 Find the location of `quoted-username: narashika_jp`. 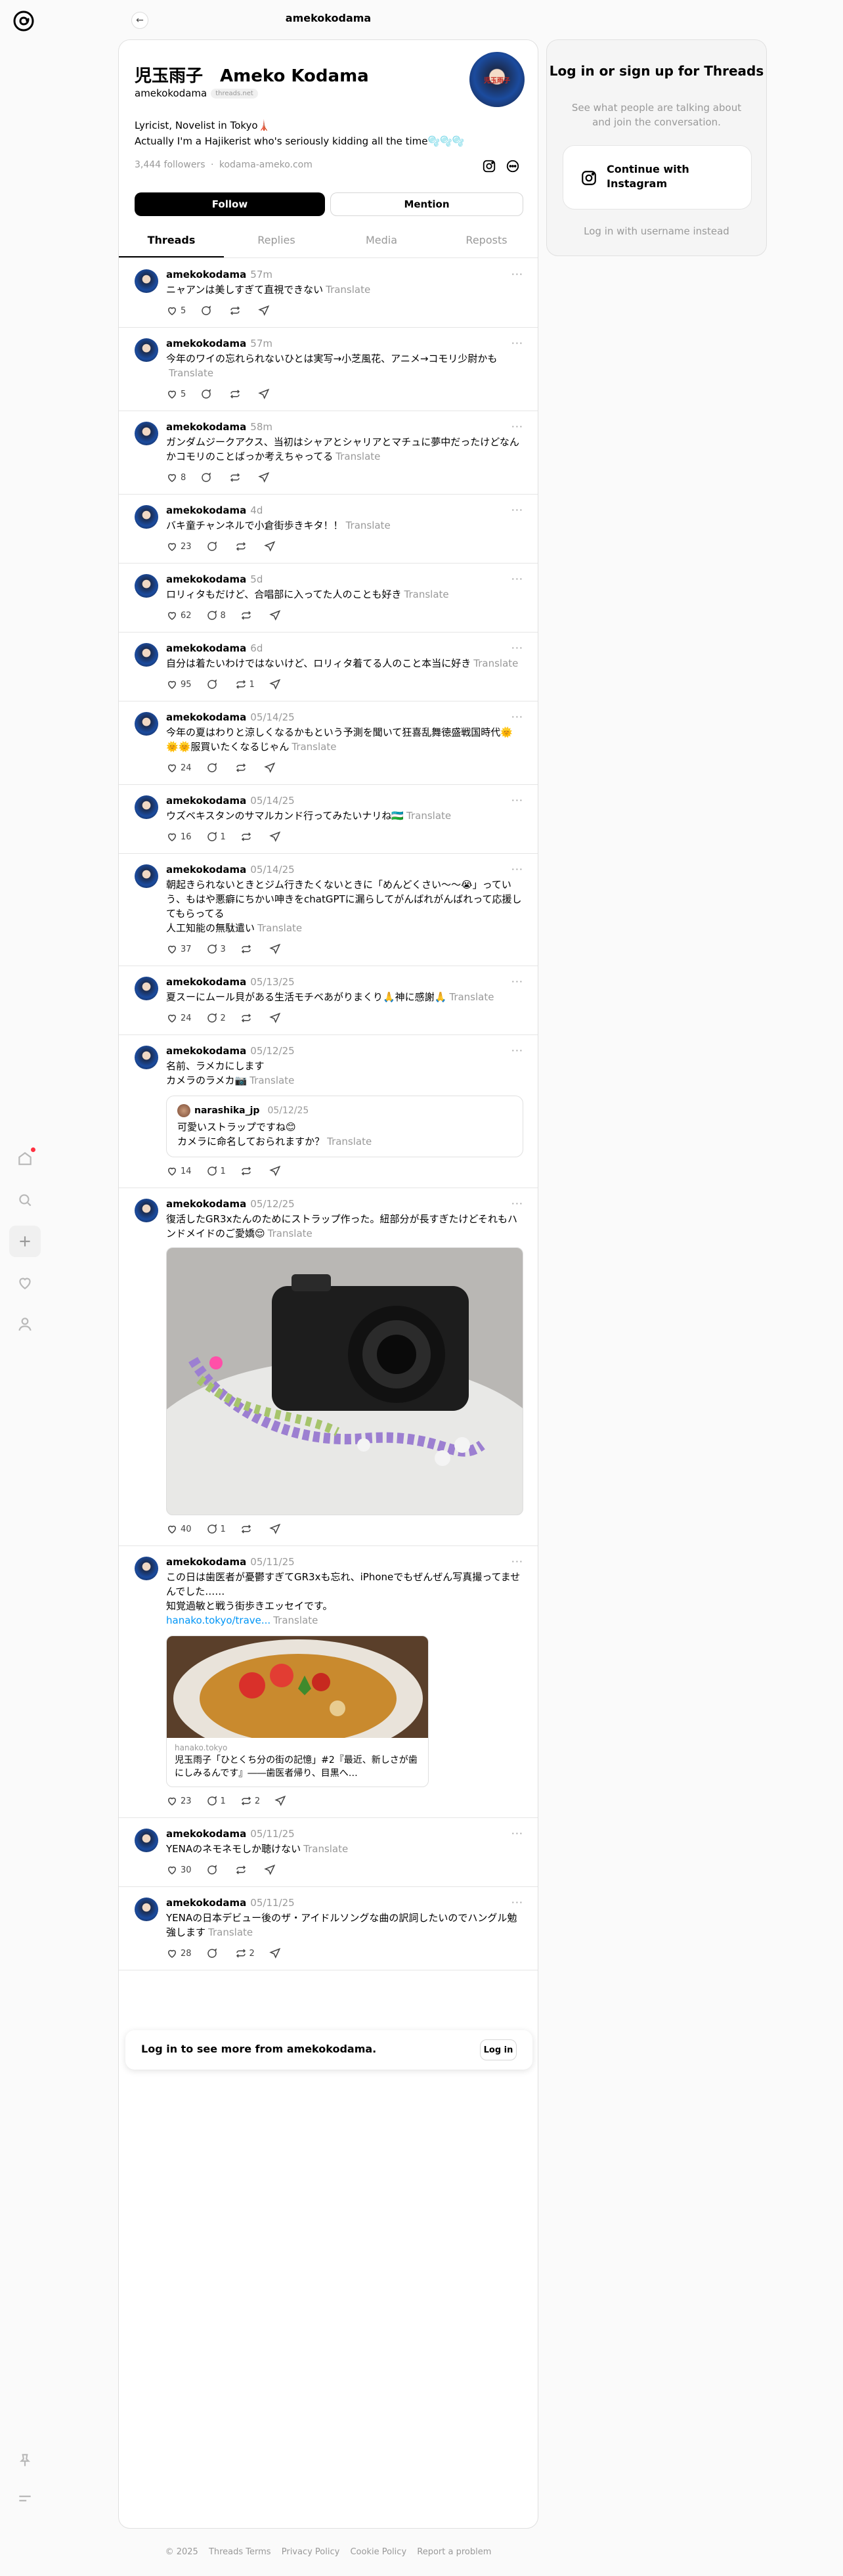

quoted-username: narashika_jp is located at coordinates (226, 1110).